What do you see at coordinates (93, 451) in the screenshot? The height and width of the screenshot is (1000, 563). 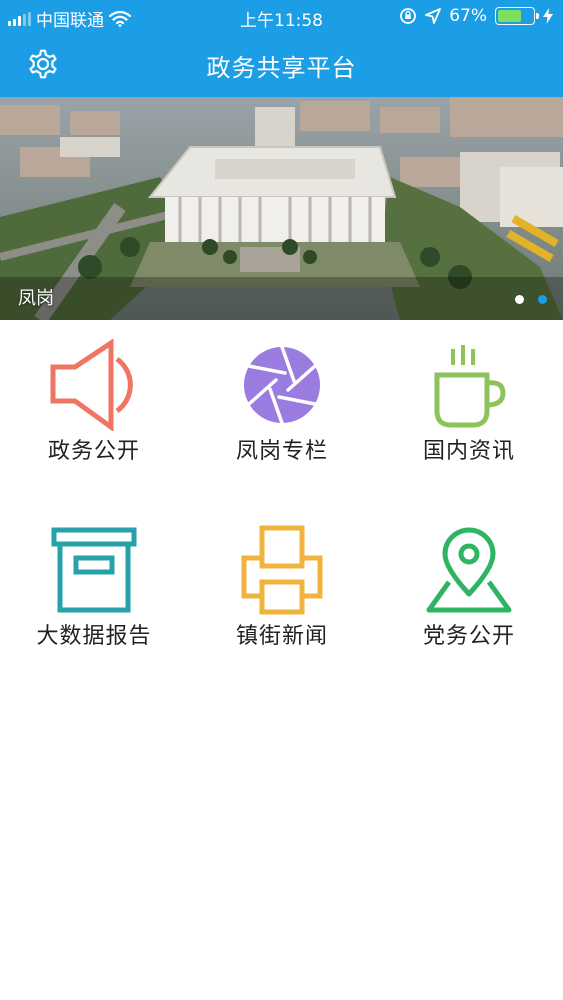 I see `grid-item-label: 政务公开` at bounding box center [93, 451].